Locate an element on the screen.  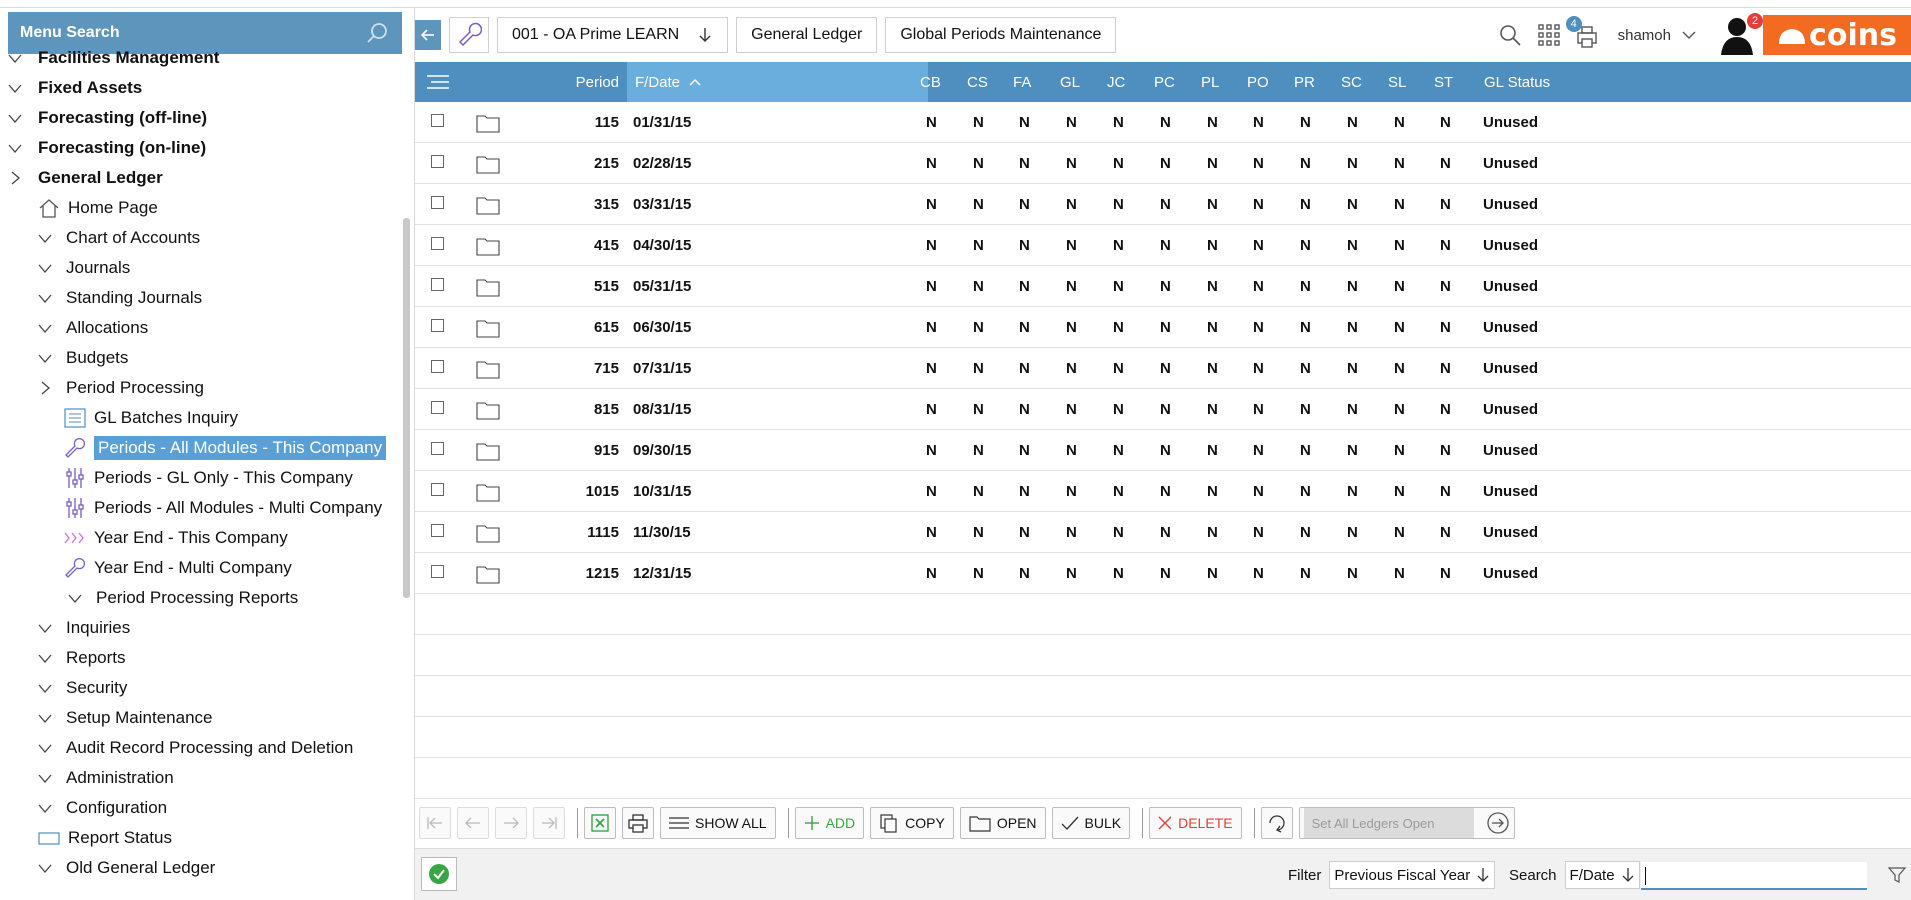
open-button: OPEN is located at coordinates (1002, 823).